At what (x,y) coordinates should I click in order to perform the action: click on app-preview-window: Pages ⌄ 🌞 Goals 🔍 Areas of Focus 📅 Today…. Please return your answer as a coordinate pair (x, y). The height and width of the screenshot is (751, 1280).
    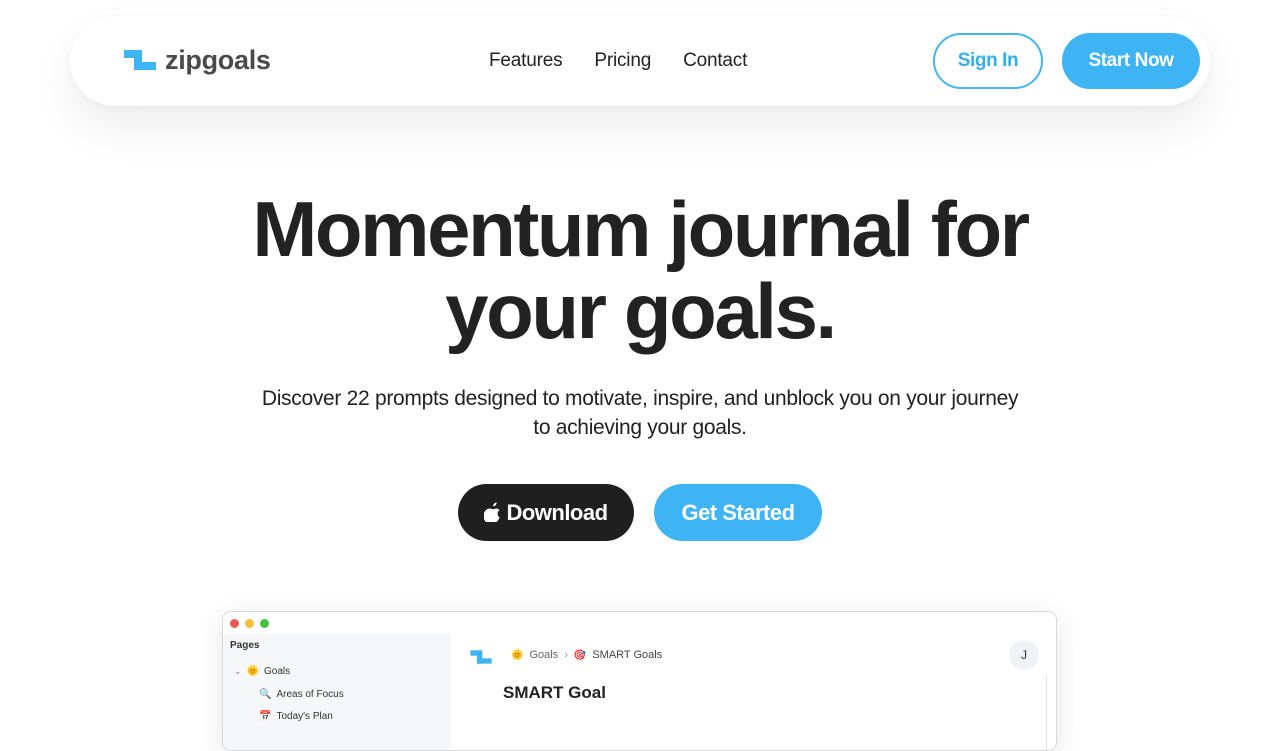
    Looking at the image, I should click on (639, 681).